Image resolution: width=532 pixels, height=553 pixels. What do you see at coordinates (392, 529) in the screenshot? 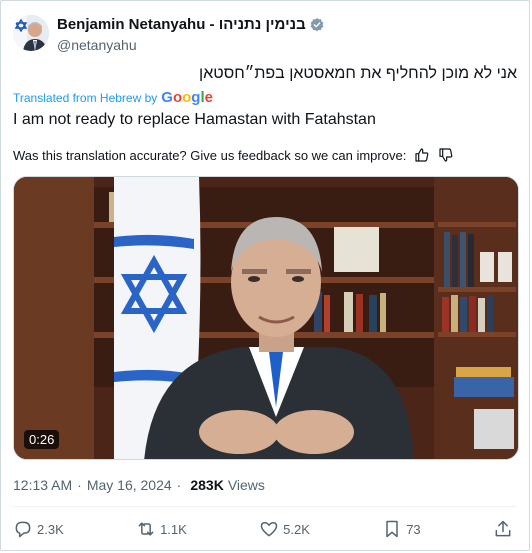
I see `bookmark-icon` at bounding box center [392, 529].